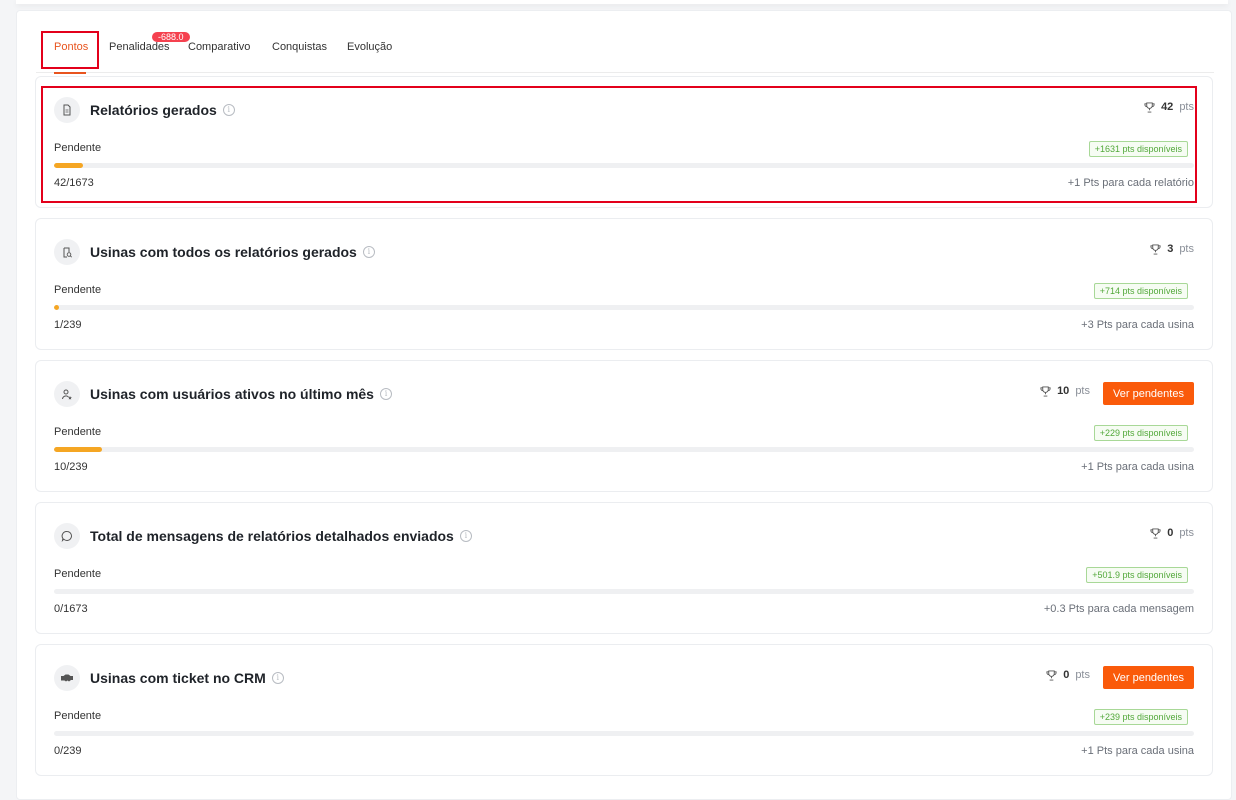 The image size is (1236, 800). I want to click on available-points-badge: +239 pts disponíveis, so click(1140, 717).